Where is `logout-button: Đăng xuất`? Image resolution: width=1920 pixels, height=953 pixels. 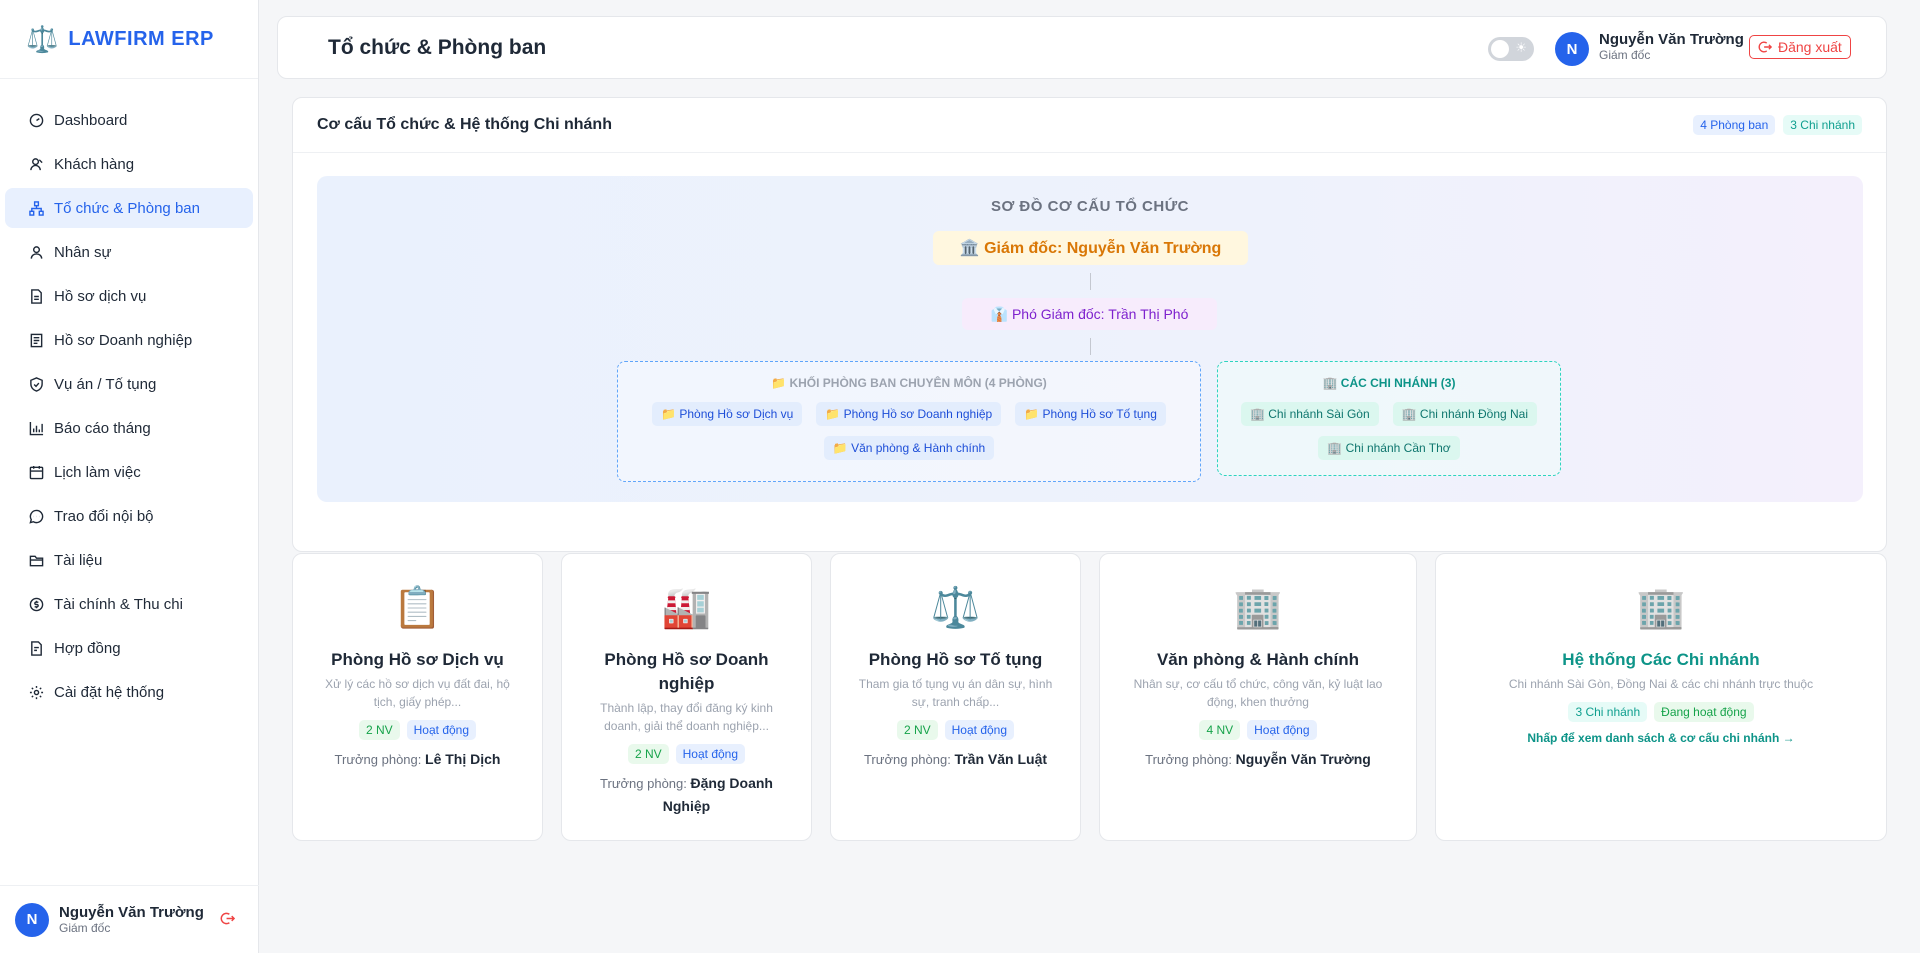 logout-button: Đăng xuất is located at coordinates (1800, 47).